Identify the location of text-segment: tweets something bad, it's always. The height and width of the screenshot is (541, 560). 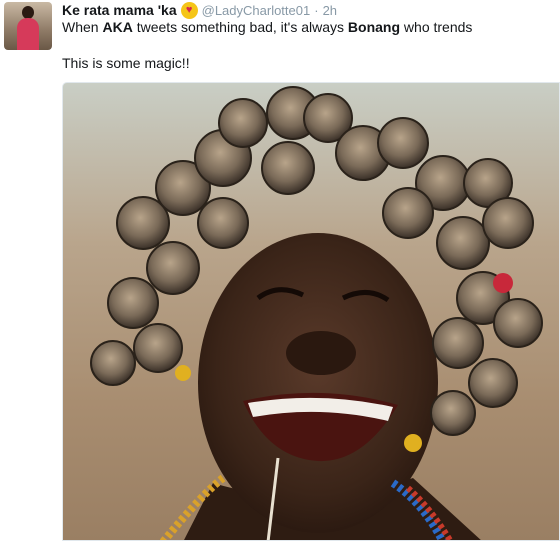
(240, 27).